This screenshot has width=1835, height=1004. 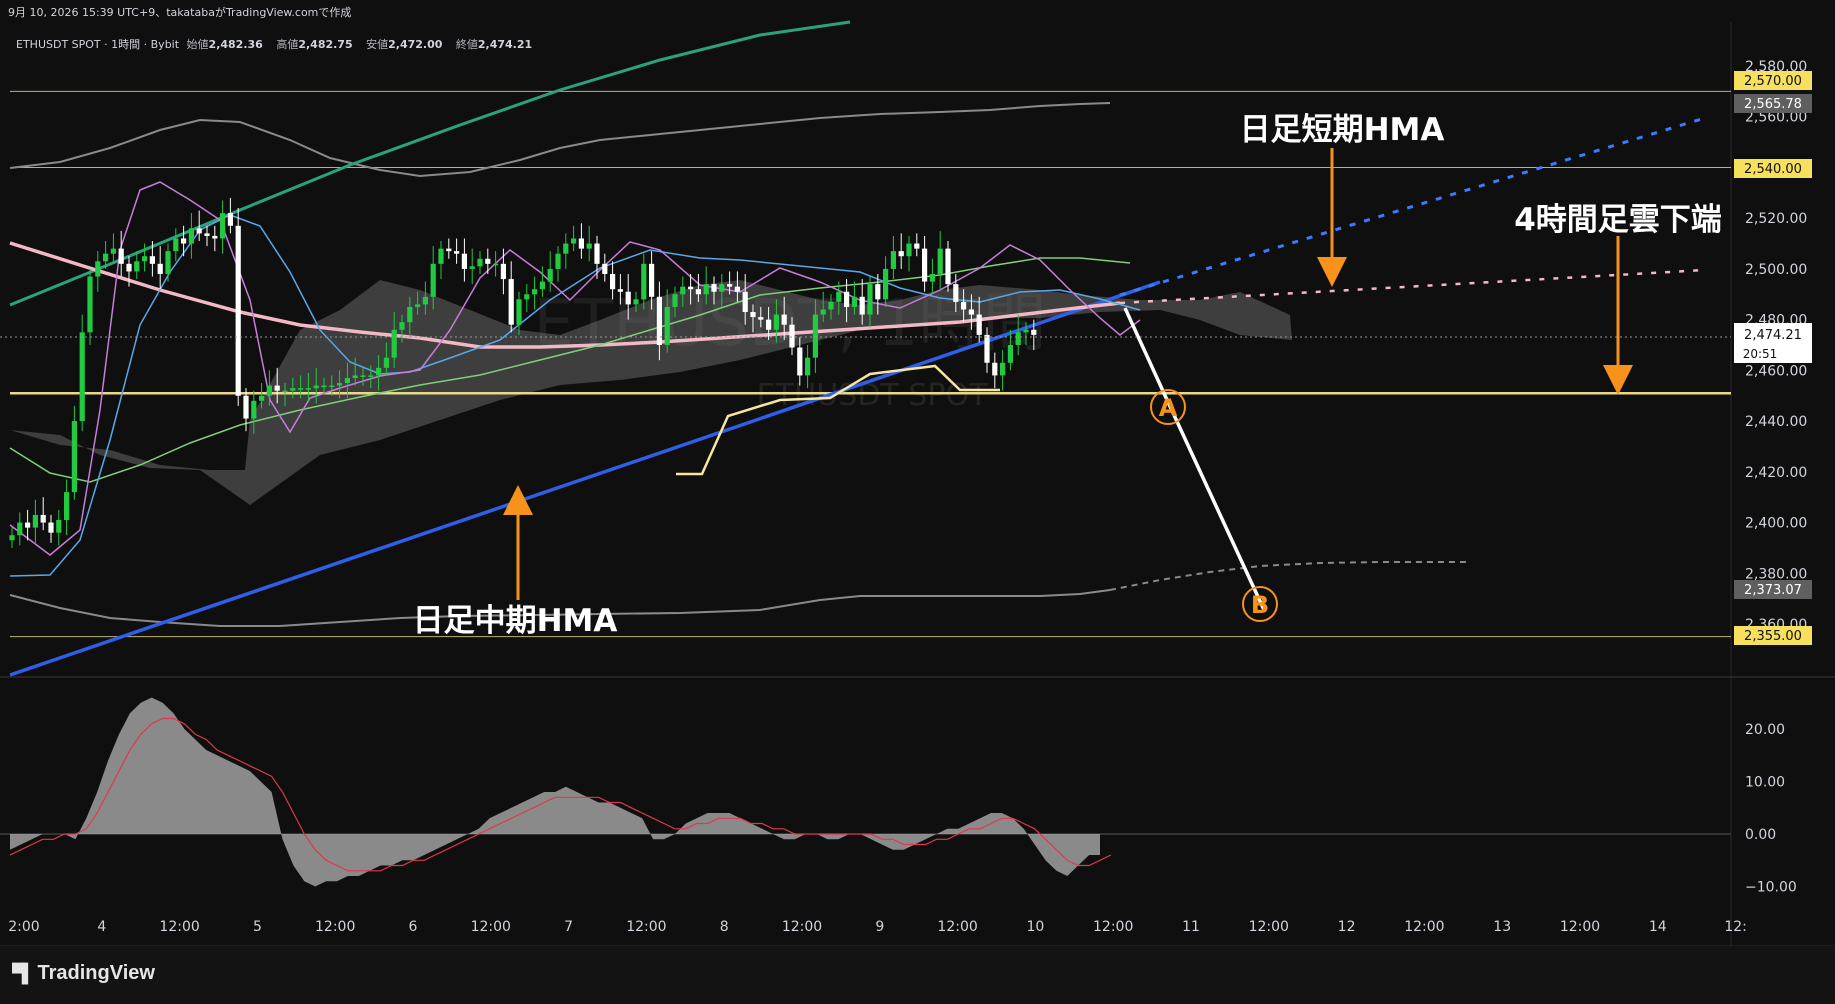 What do you see at coordinates (1618, 220) in the screenshot?
I see `h4-cloud-bottom-annotation: 4時間足雲下端` at bounding box center [1618, 220].